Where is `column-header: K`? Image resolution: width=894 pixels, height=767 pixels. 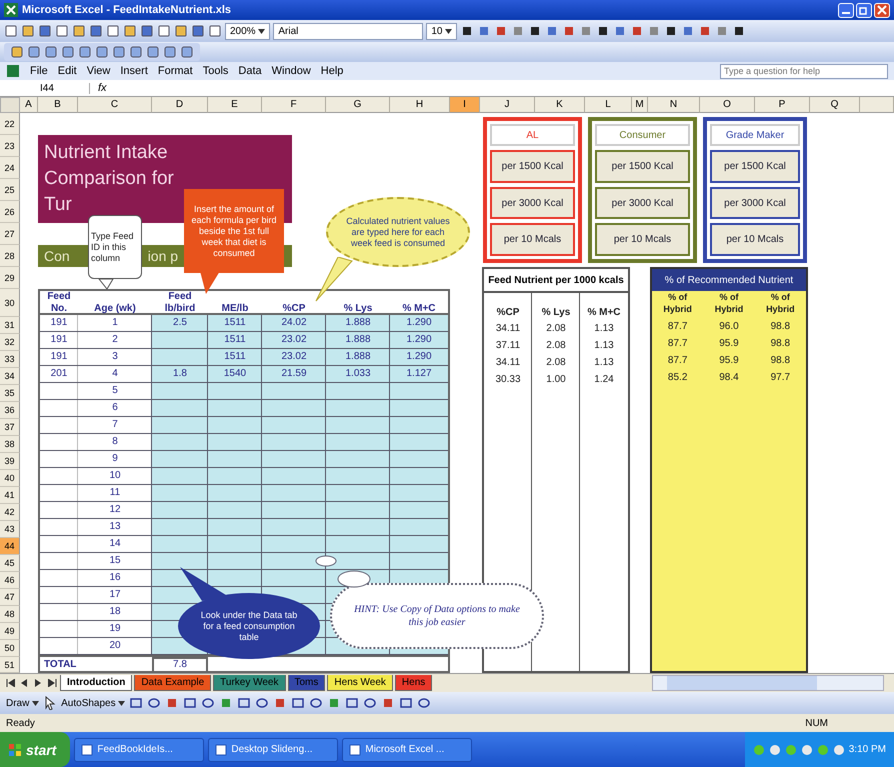 column-header: K is located at coordinates (560, 105).